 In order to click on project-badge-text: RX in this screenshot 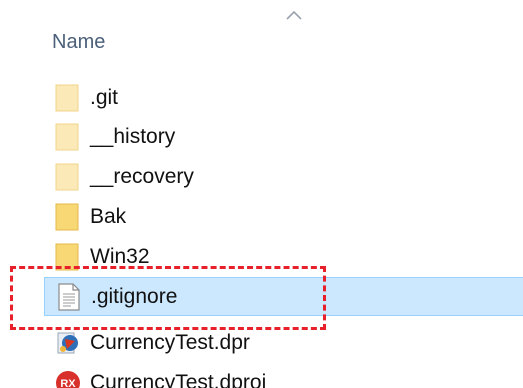, I will do `click(68, 383)`.